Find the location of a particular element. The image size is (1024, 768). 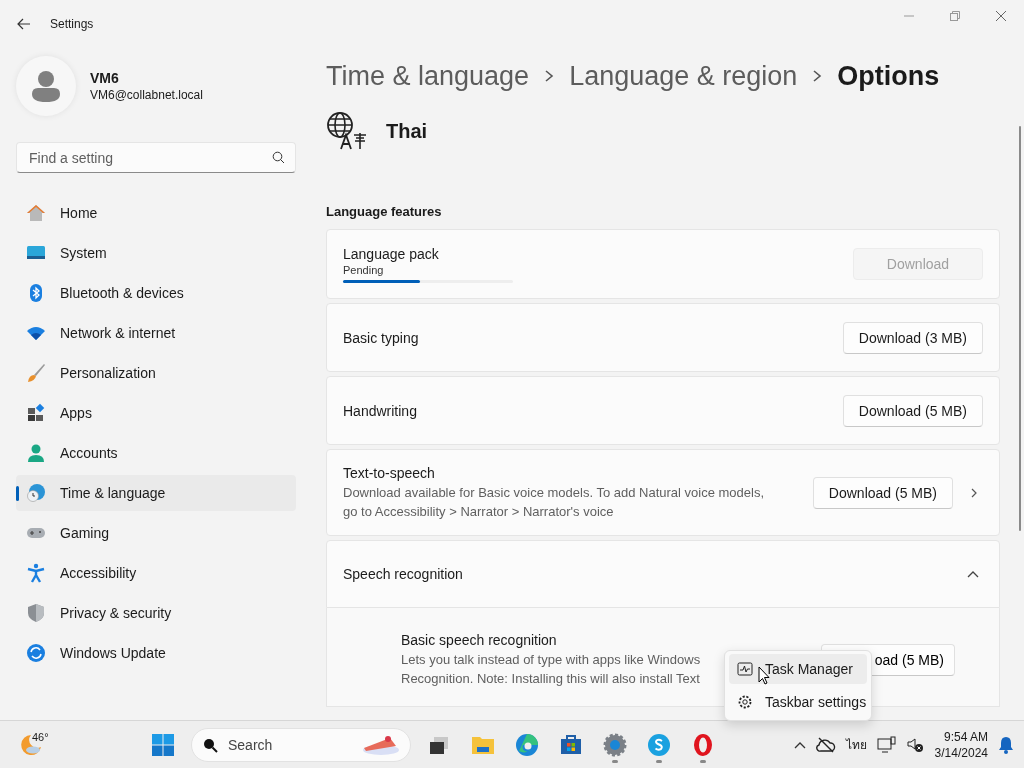

taskbar-search: Search is located at coordinates (301, 744).